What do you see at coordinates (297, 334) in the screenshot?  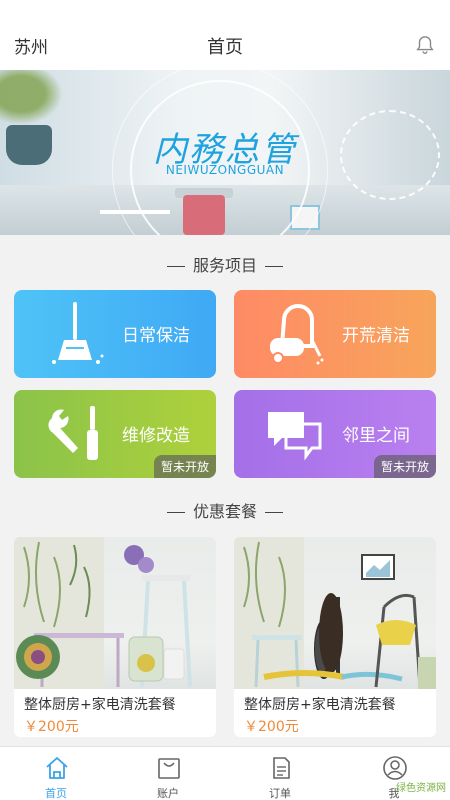 I see `vacuum-icon` at bounding box center [297, 334].